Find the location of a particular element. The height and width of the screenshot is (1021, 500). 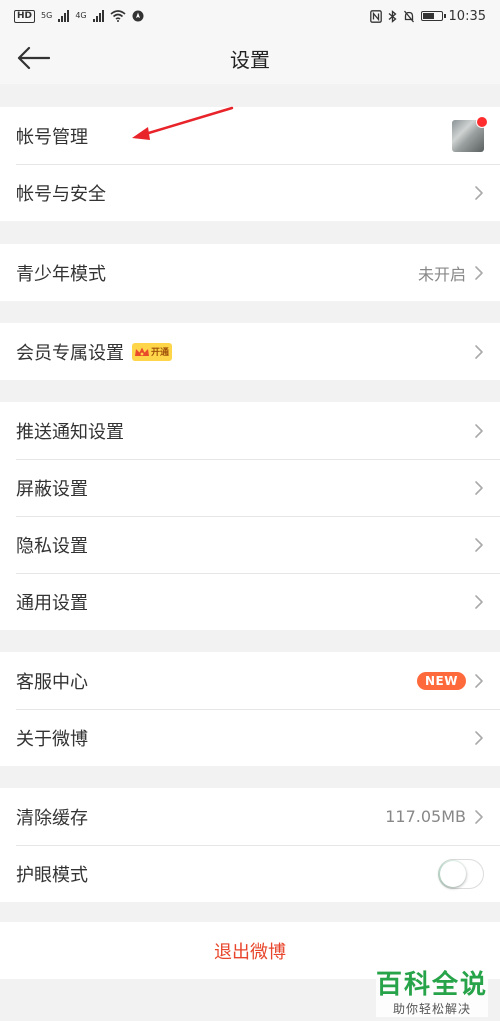

misc-group: 清除缓存 117.05MB 护眼模式 is located at coordinates (250, 845).